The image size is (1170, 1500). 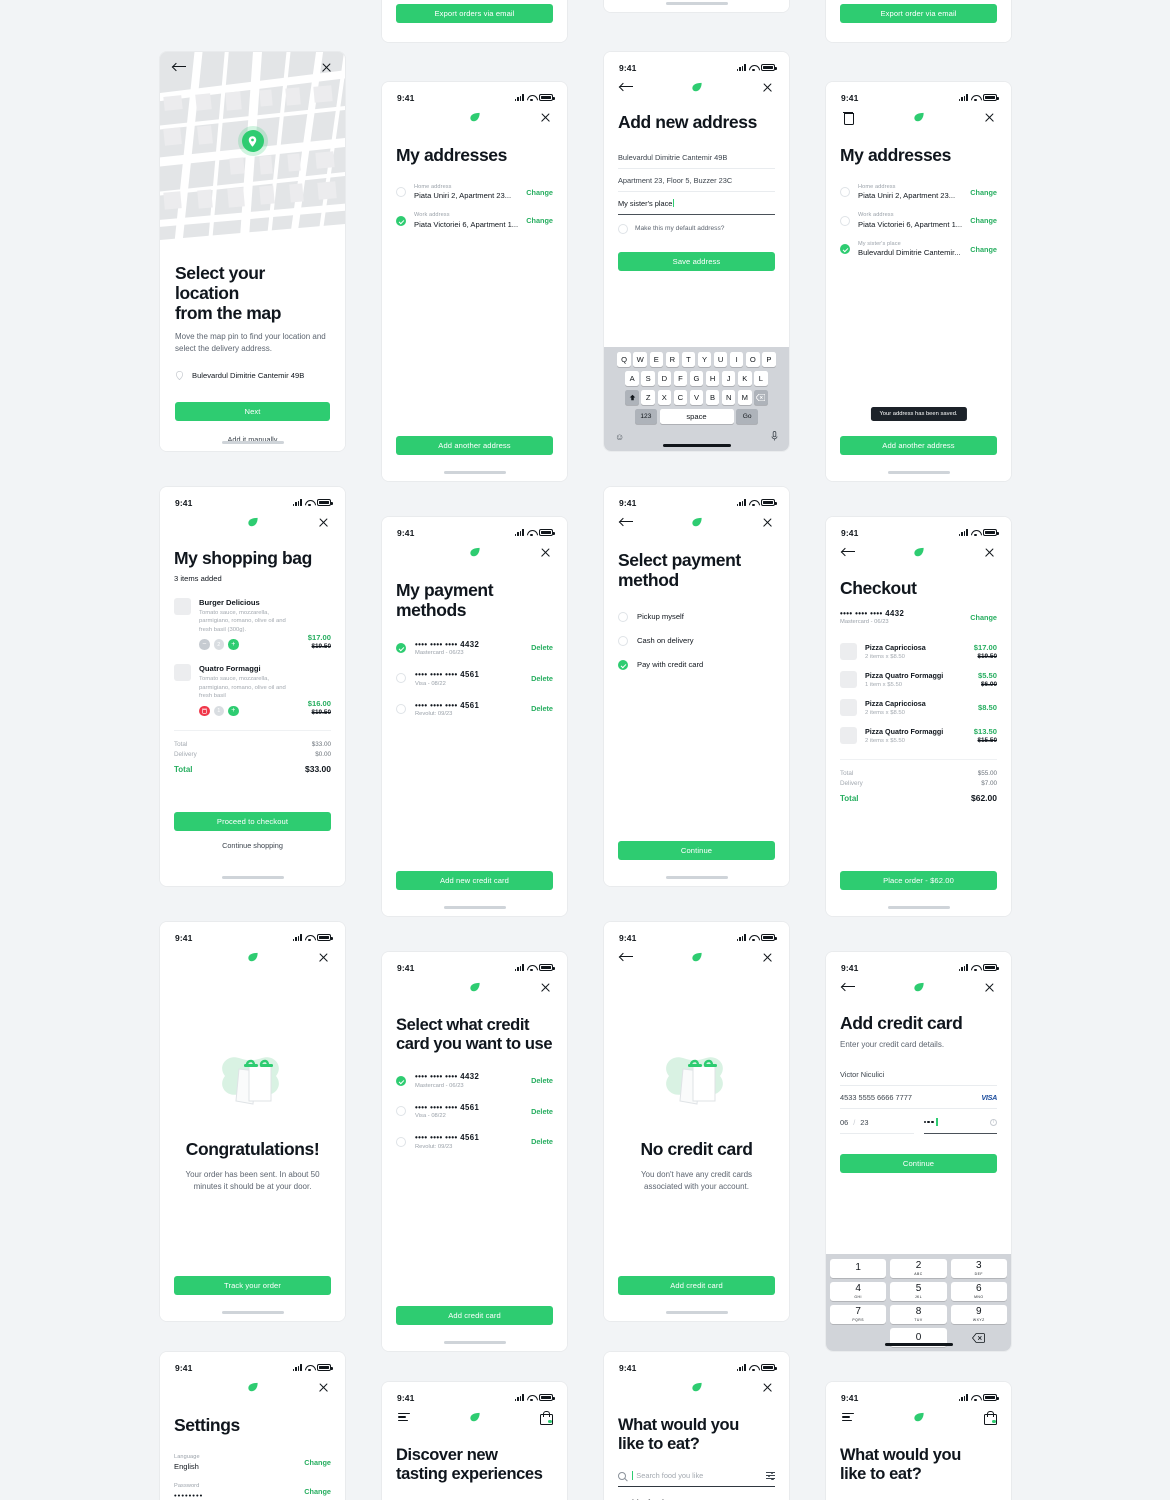 I want to click on key-c: C, so click(x=680, y=397).